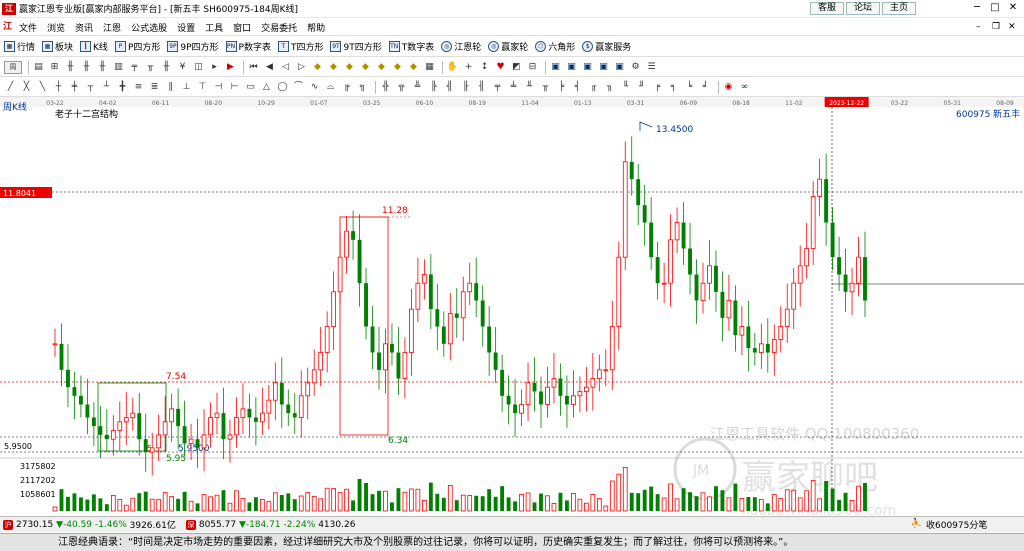 The height and width of the screenshot is (551, 1024). Describe the element at coordinates (230, 67) in the screenshot. I see `flag-icon: ▶` at that location.